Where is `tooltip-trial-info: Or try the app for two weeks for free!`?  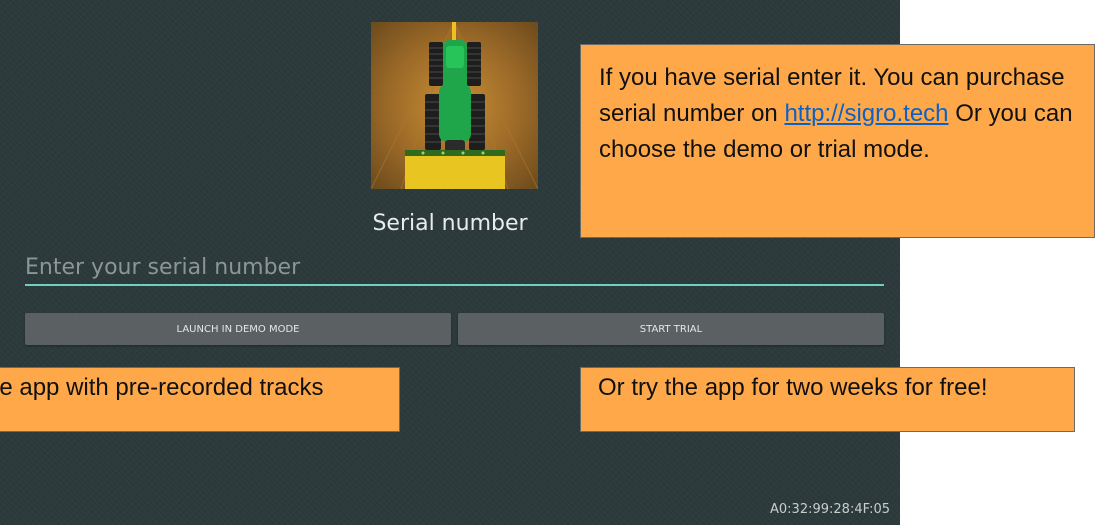
tooltip-trial-info: Or try the app for two weeks for free! is located at coordinates (827, 399).